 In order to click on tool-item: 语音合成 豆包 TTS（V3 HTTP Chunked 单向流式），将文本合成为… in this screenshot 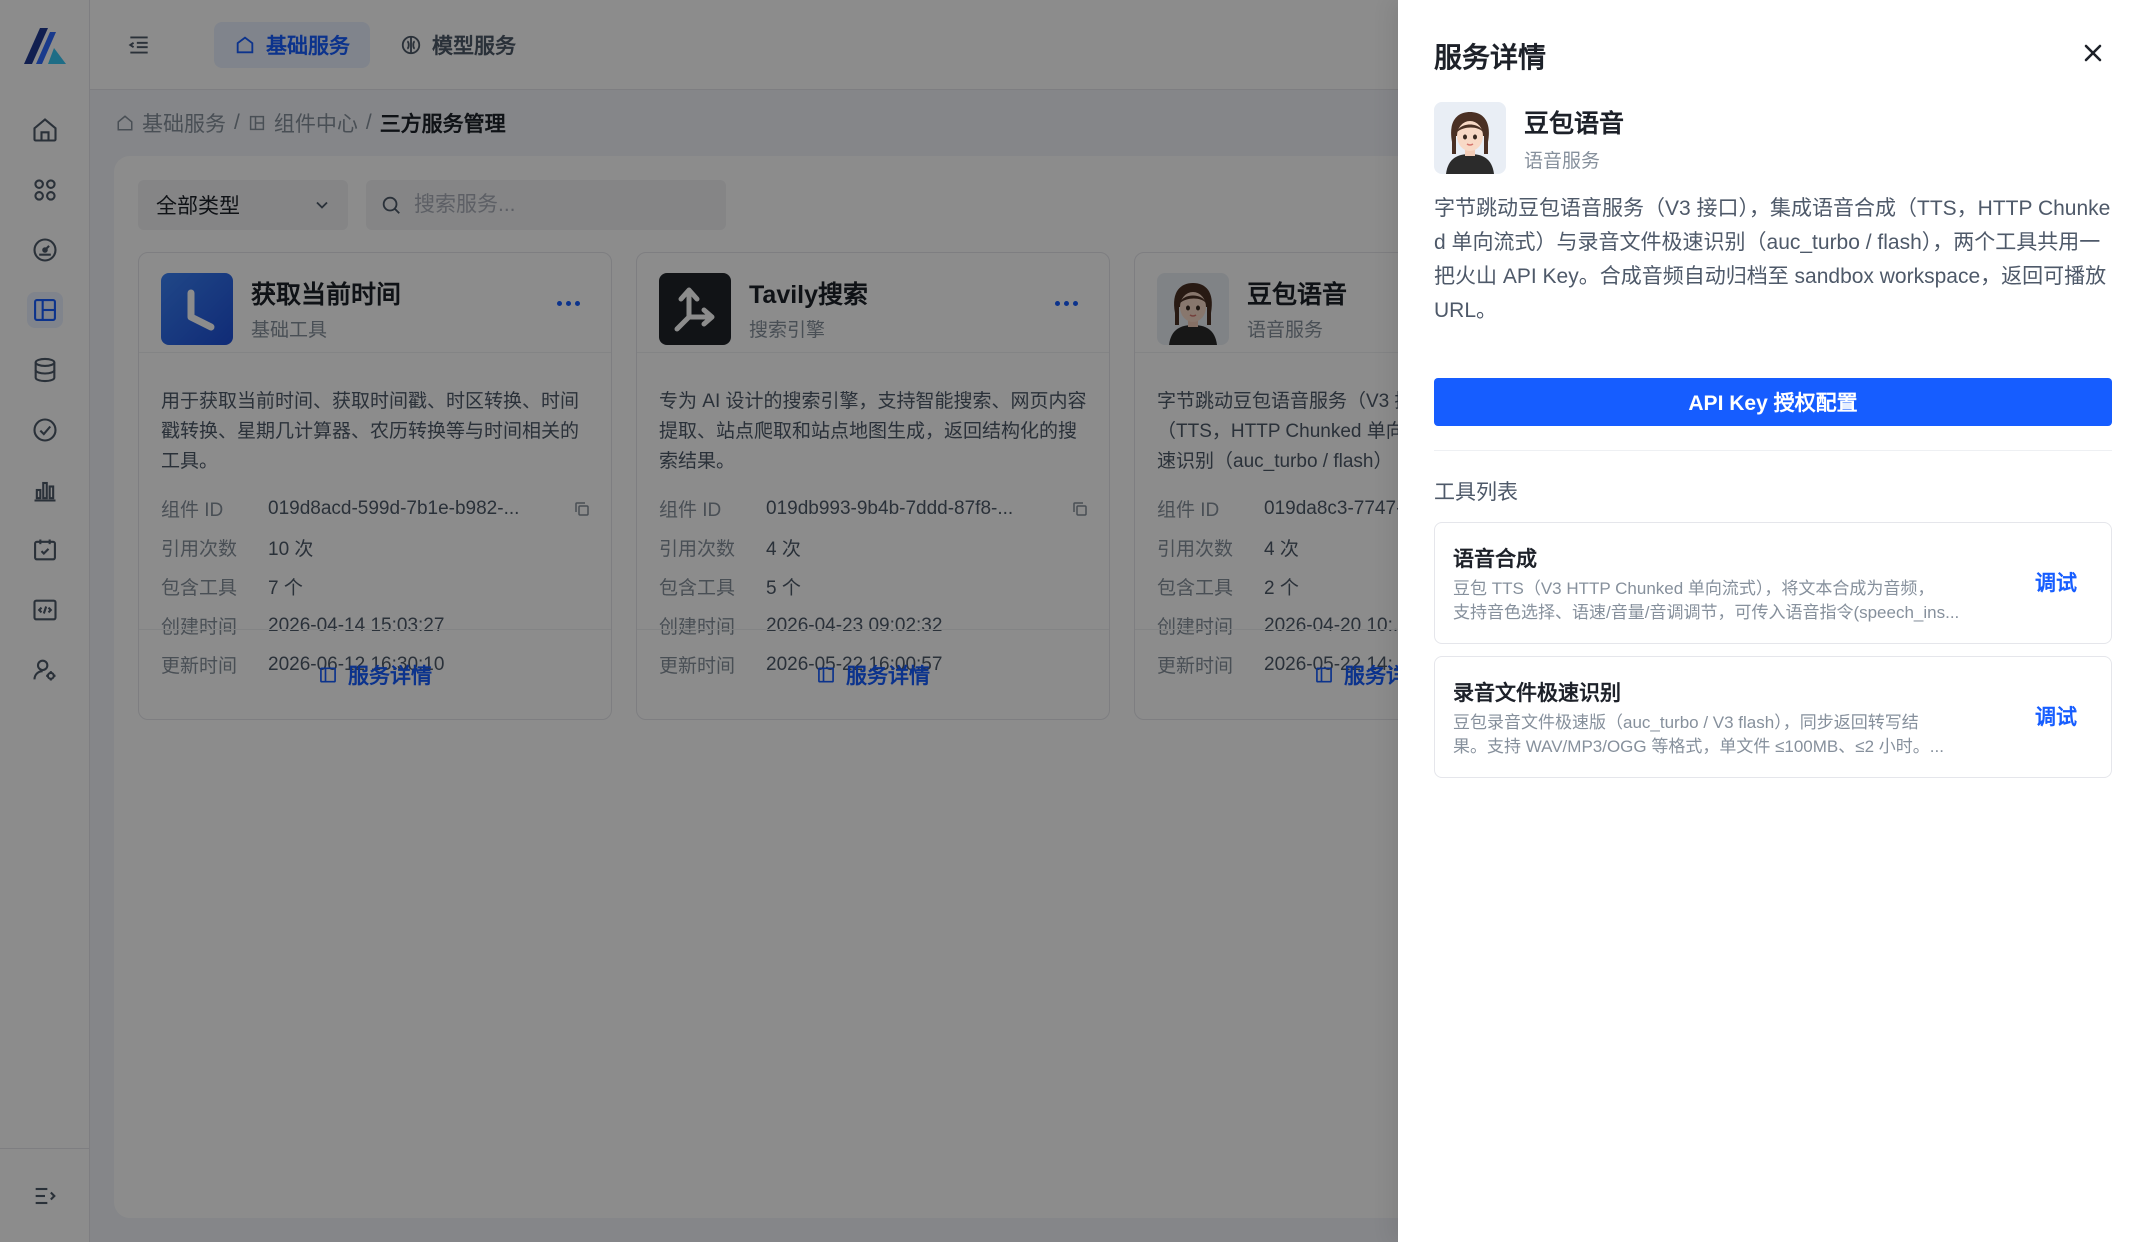, I will do `click(1773, 583)`.